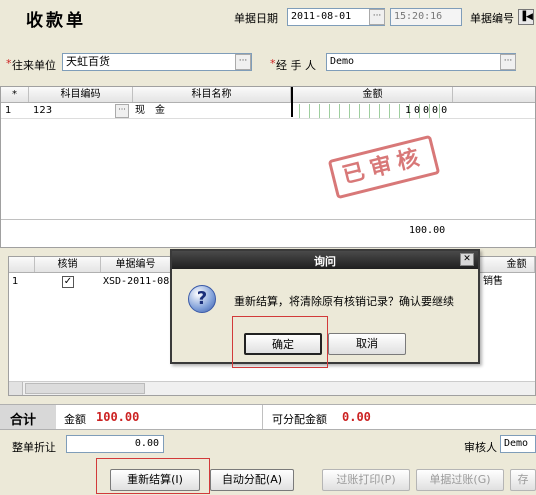  What do you see at coordinates (136, 282) in the screenshot?
I see `row-docno: XSD-2011-08` at bounding box center [136, 282].